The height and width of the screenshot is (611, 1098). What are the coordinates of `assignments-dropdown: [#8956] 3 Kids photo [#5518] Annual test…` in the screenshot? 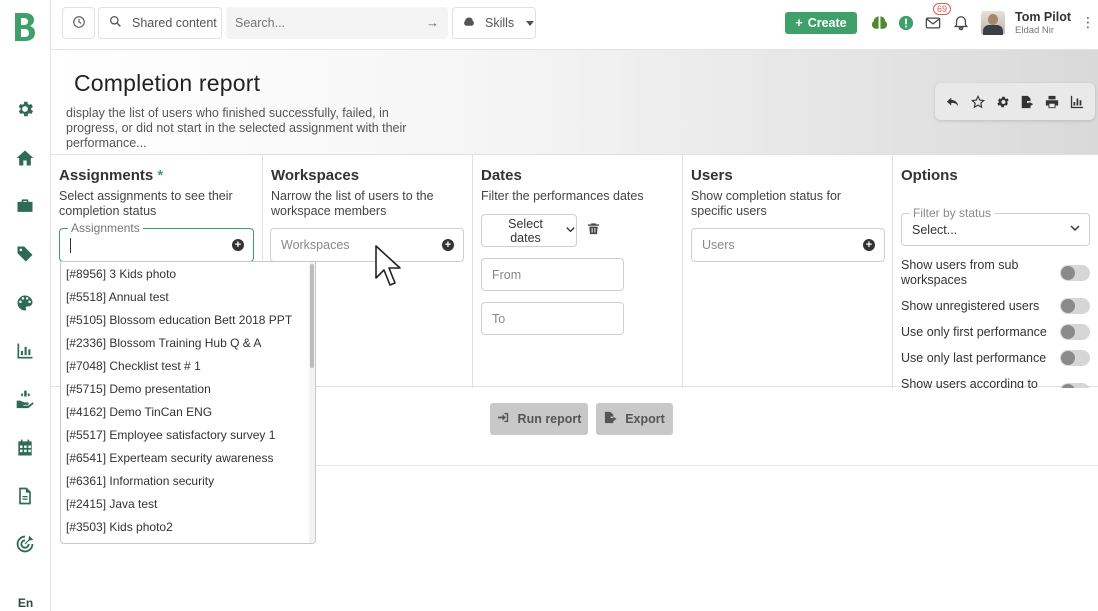 It's located at (188, 402).